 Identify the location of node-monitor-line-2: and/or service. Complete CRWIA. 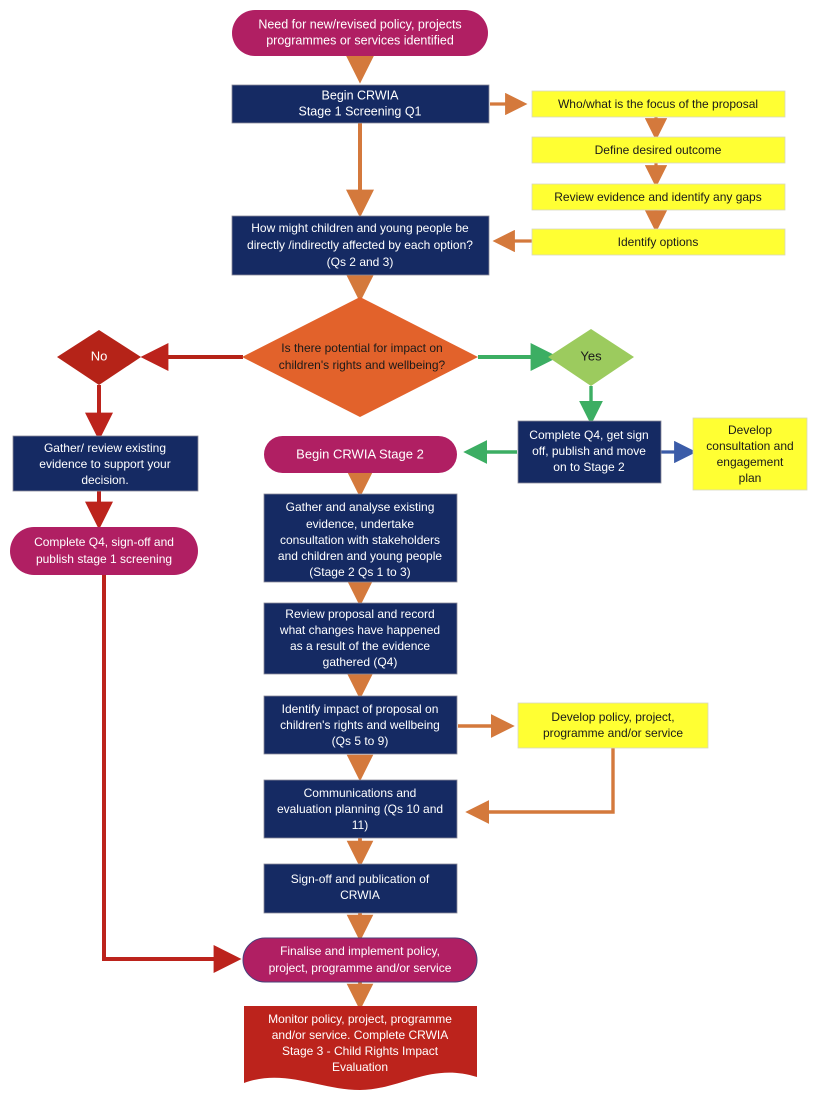
(360, 1035).